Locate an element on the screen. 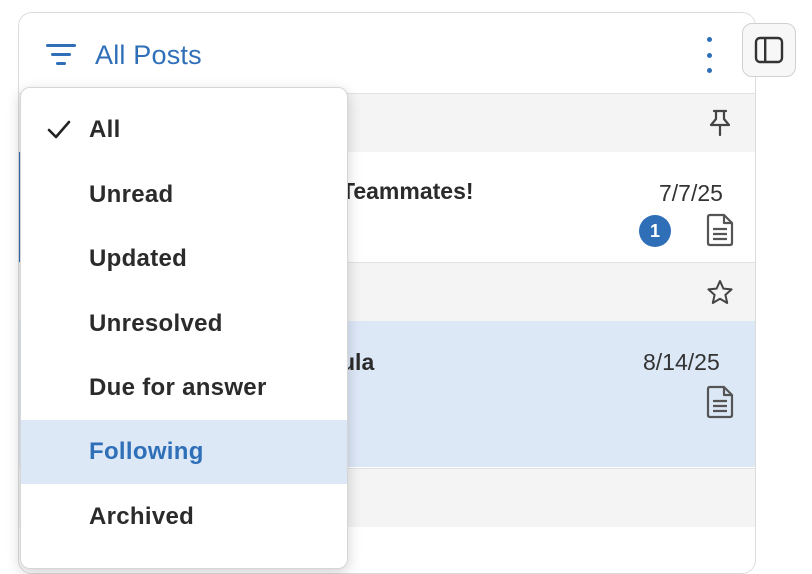 The height and width of the screenshot is (574, 812). filter-option-label: Following is located at coordinates (146, 451).